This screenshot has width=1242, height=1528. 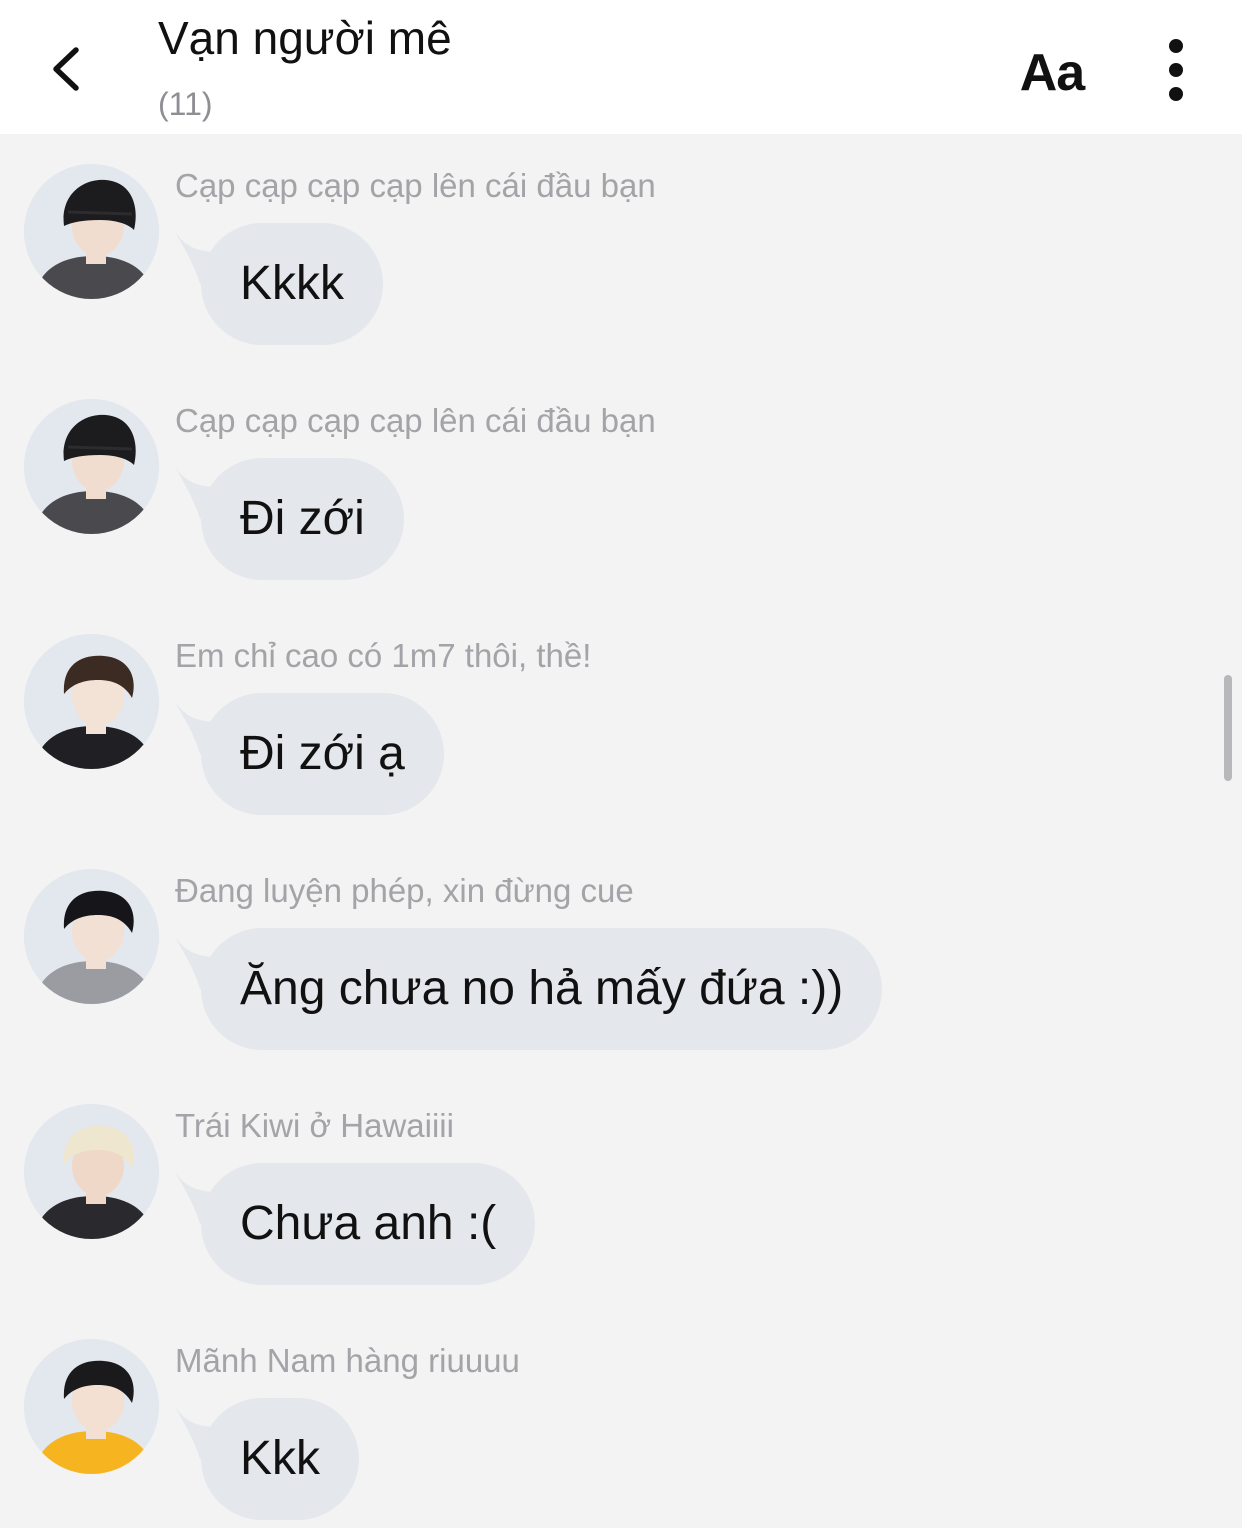 What do you see at coordinates (600, 240) in the screenshot?
I see `message-row: Cạp cạp cạp cạp lên cái đầu bạn Kkkk` at bounding box center [600, 240].